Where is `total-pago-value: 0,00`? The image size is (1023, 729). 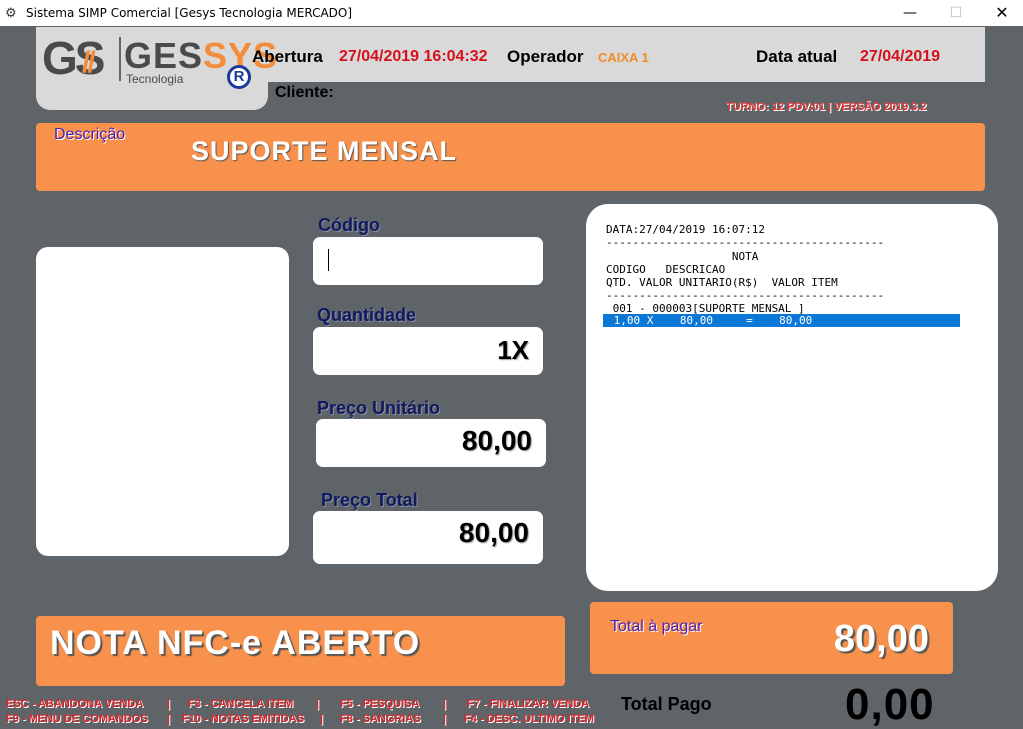
total-pago-value: 0,00 is located at coordinates (890, 704).